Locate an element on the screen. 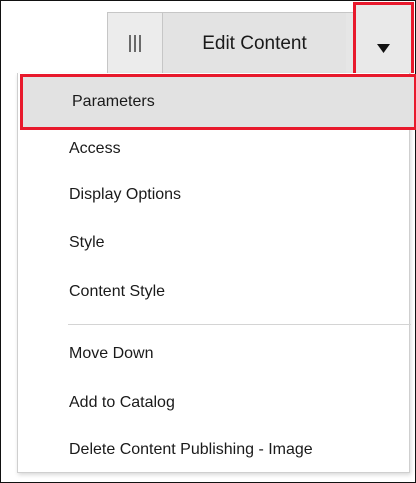 Image resolution: width=416 pixels, height=483 pixels. menu-item-content-style: Content Style is located at coordinates (213, 292).